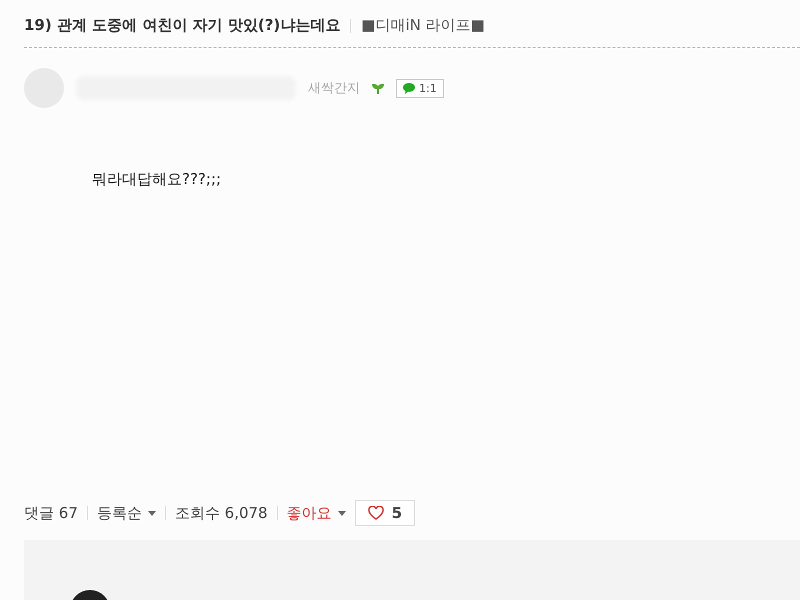 This screenshot has width=800, height=600. I want to click on post-body: 뭐라대답해요???;;;, so click(157, 179).